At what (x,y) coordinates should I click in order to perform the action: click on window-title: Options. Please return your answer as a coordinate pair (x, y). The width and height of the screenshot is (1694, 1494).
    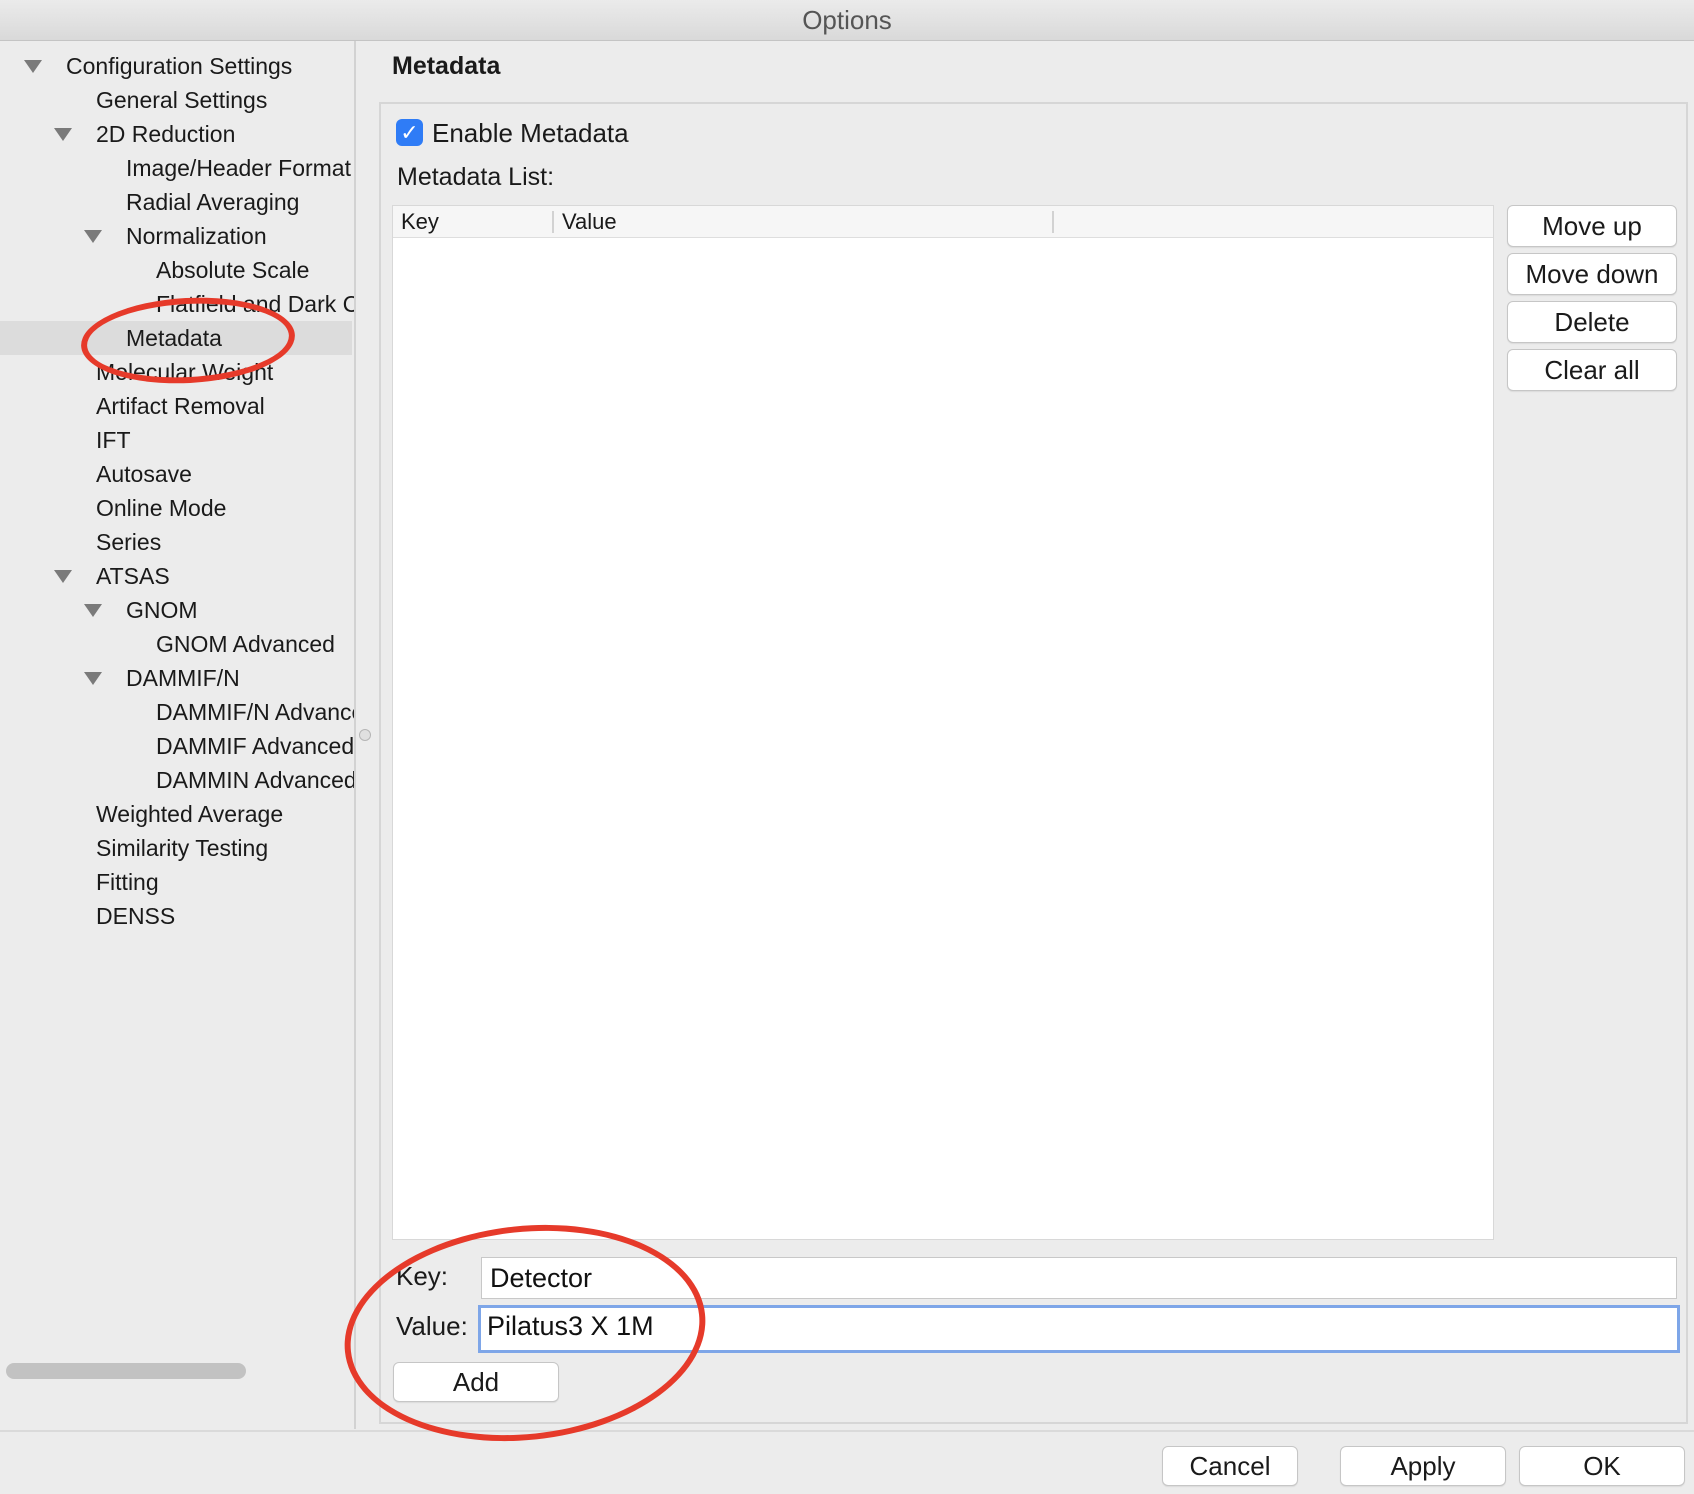
    Looking at the image, I should click on (847, 20).